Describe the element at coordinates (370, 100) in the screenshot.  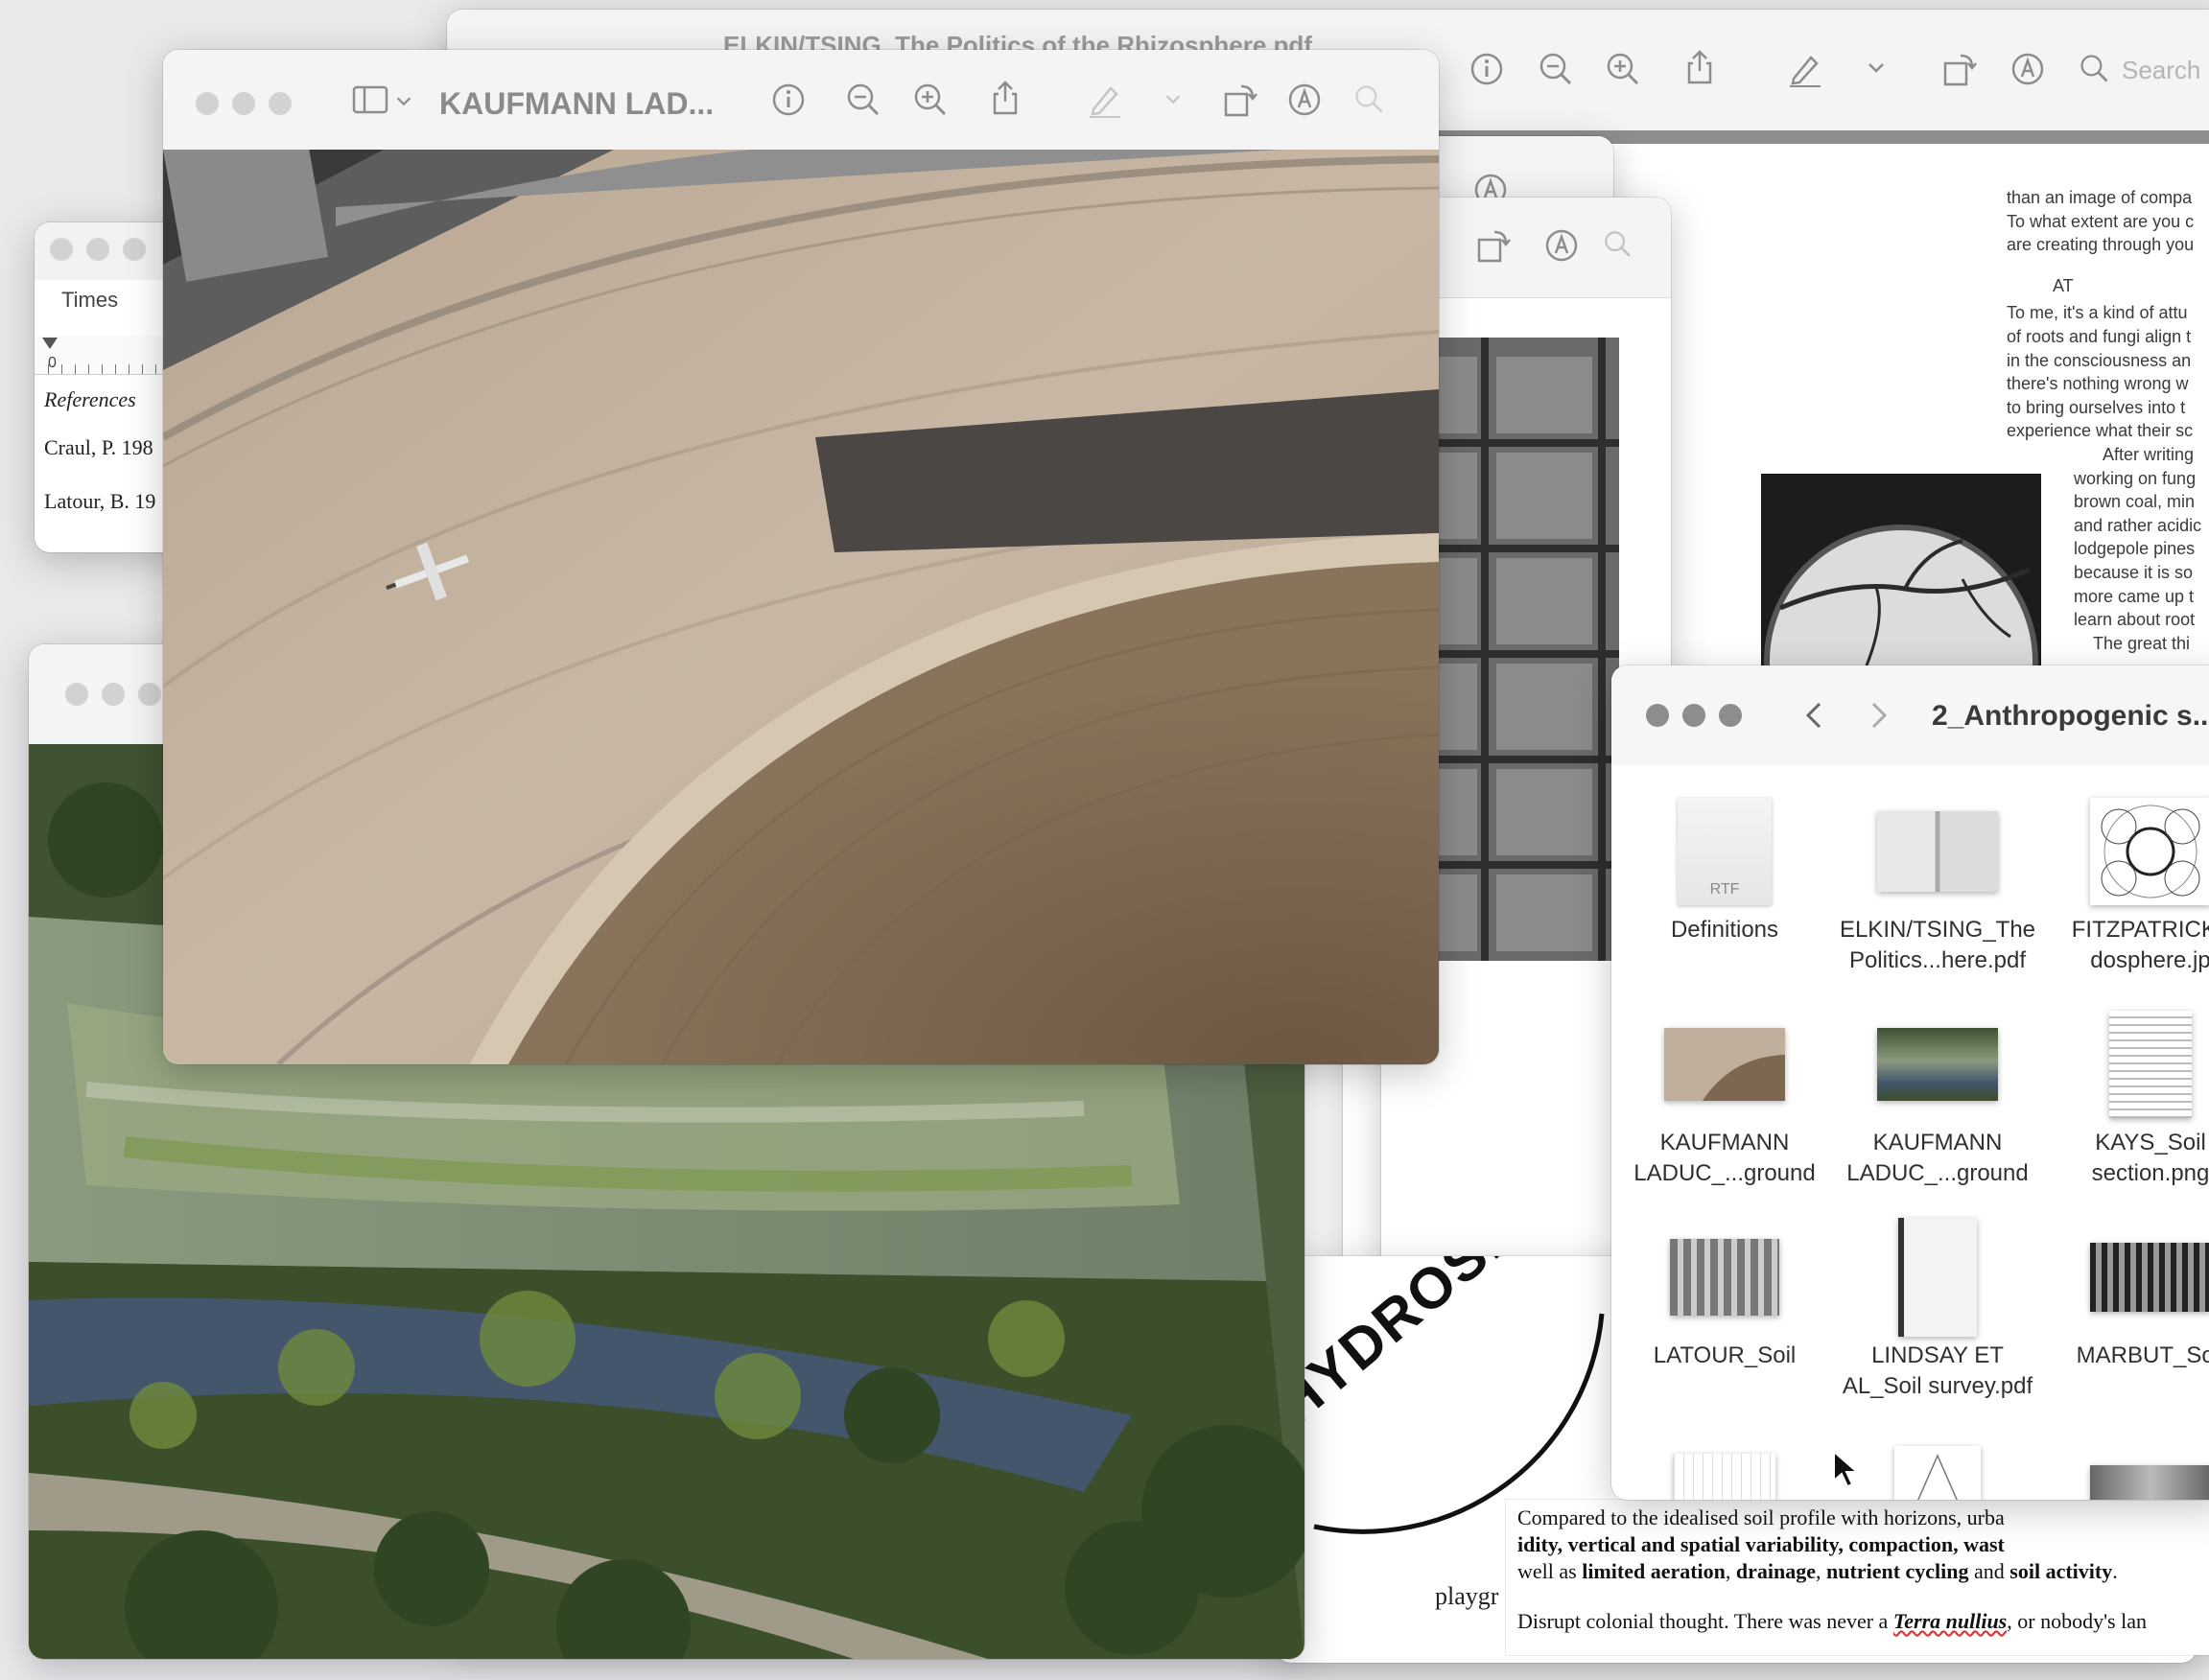
I see `sidebar-toggle-icon` at that location.